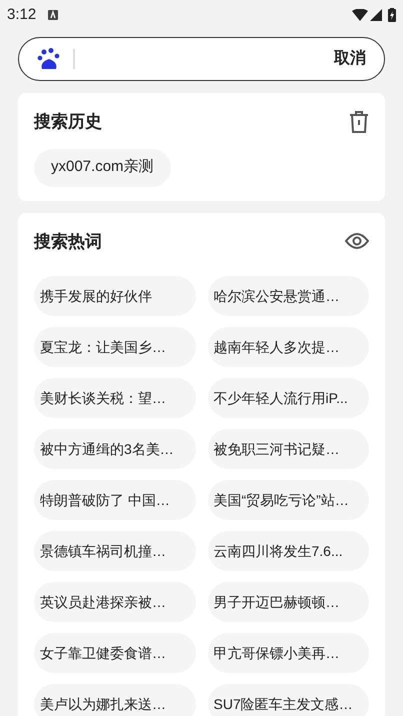 The width and height of the screenshot is (403, 716). I want to click on cancel-button: 取消, so click(350, 59).